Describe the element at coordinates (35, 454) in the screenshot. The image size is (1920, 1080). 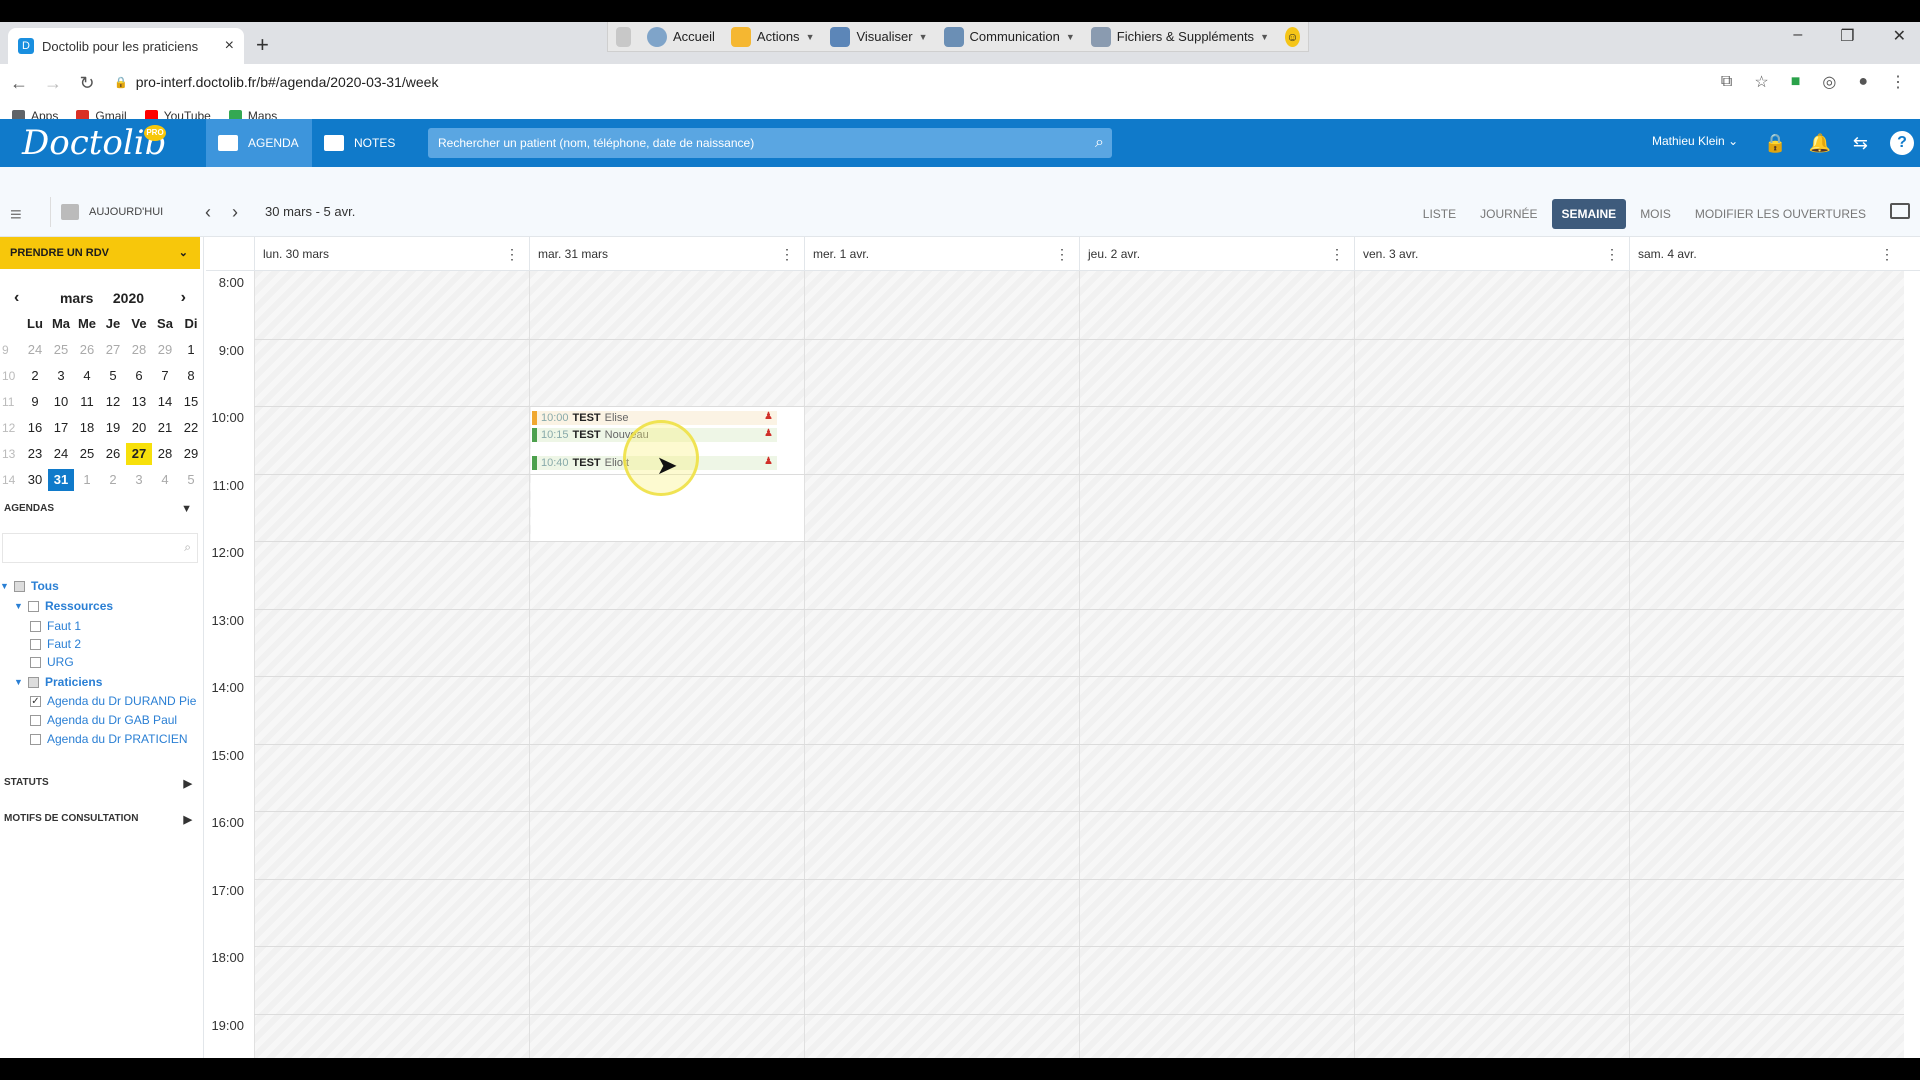
I see `mini-calendar-day: 23` at that location.